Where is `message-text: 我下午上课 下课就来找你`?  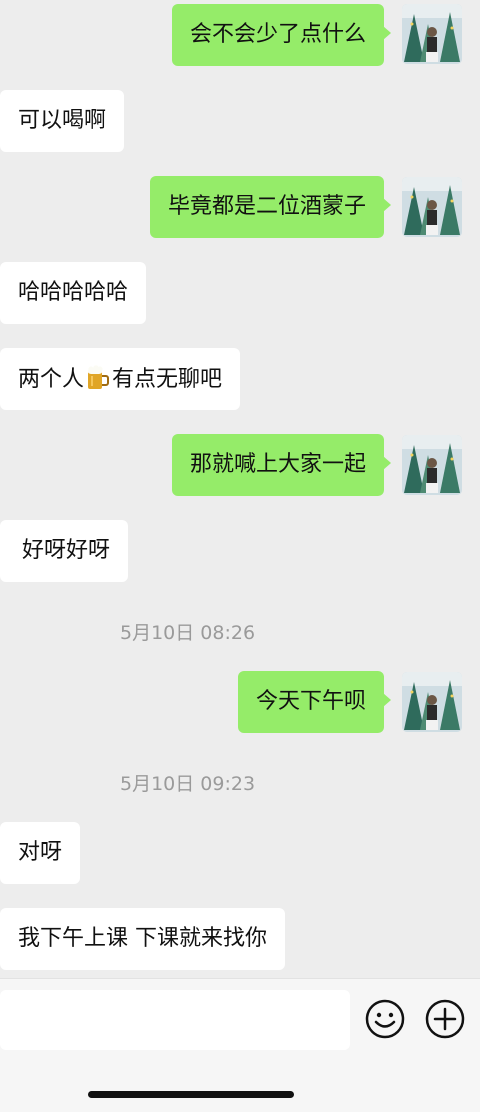 message-text: 我下午上课 下课就来找你 is located at coordinates (142, 938).